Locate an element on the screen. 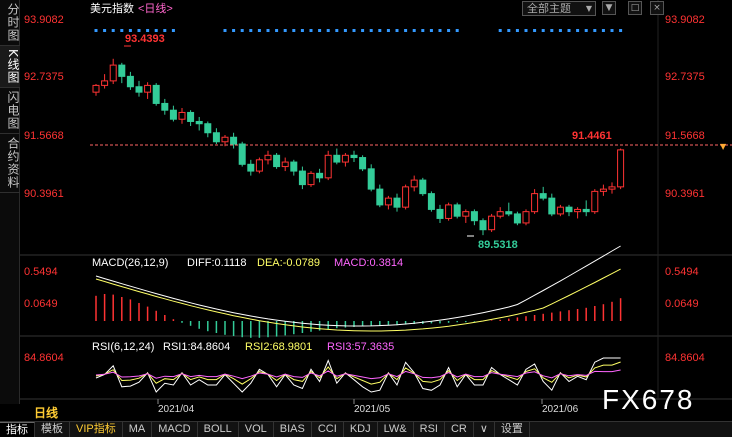 Image resolution: width=732 pixels, height=437 pixels. side-tab-flash: 闪电图 is located at coordinates (10, 111).